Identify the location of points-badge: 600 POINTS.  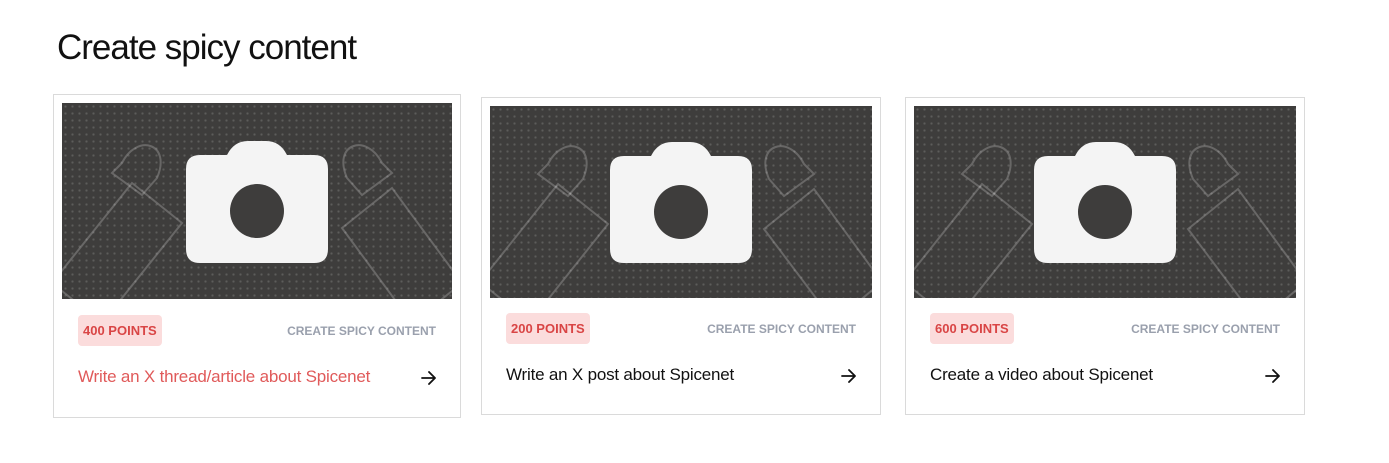
(972, 328).